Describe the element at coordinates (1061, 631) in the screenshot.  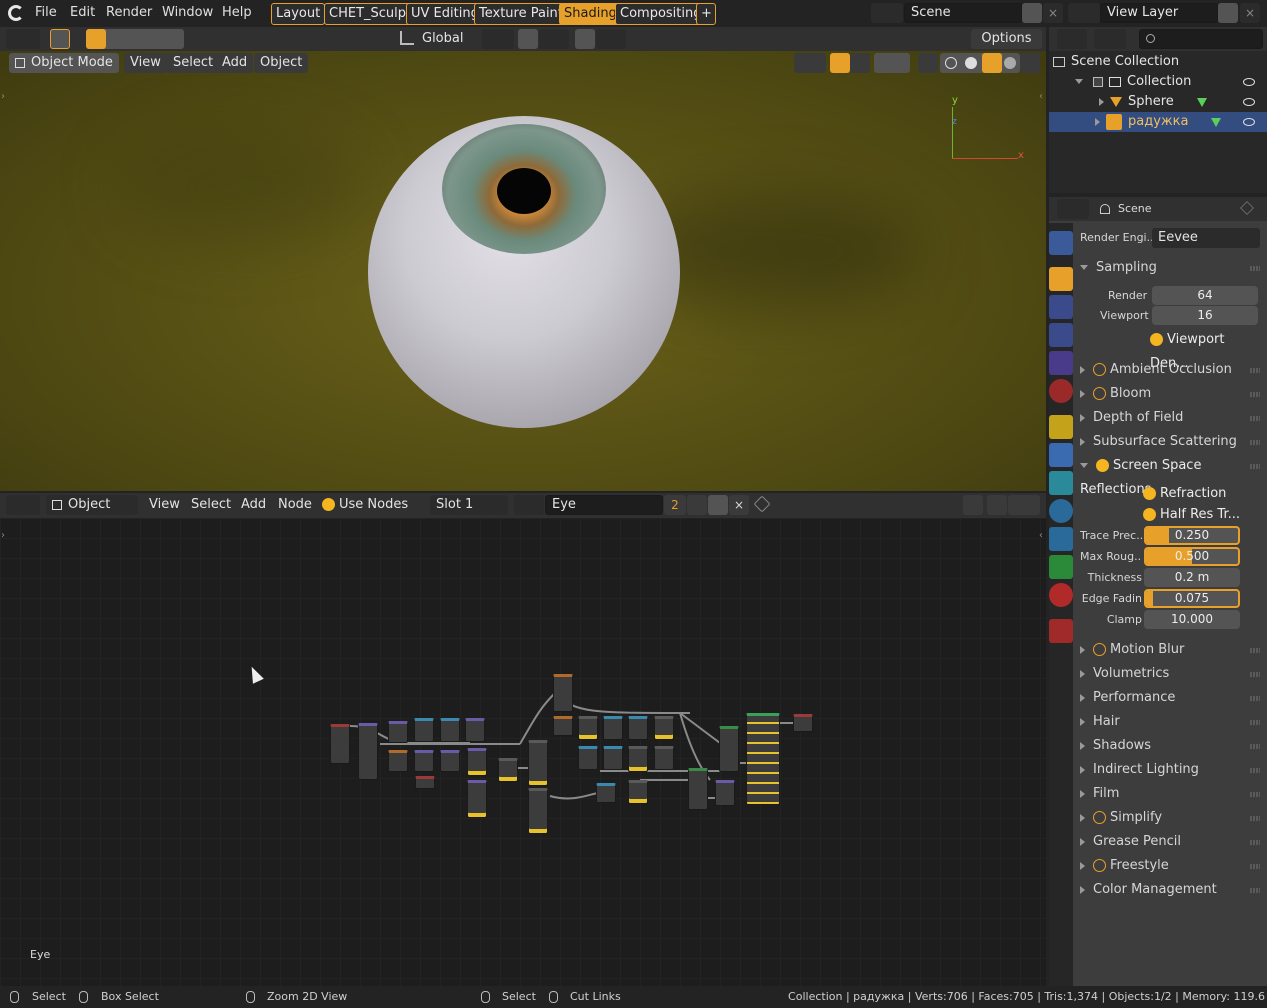
I see `texture-tab-icon` at that location.